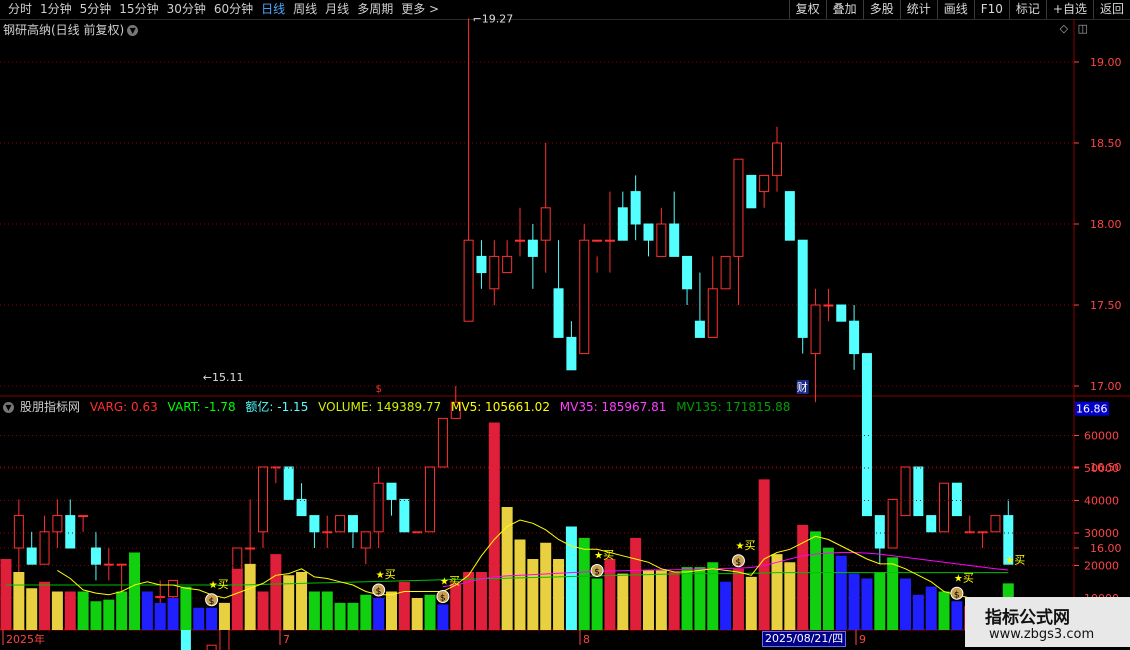 This screenshot has width=1130, height=650. Describe the element at coordinates (807, 9) in the screenshot. I see `toolbar-button-0: 复权` at that location.